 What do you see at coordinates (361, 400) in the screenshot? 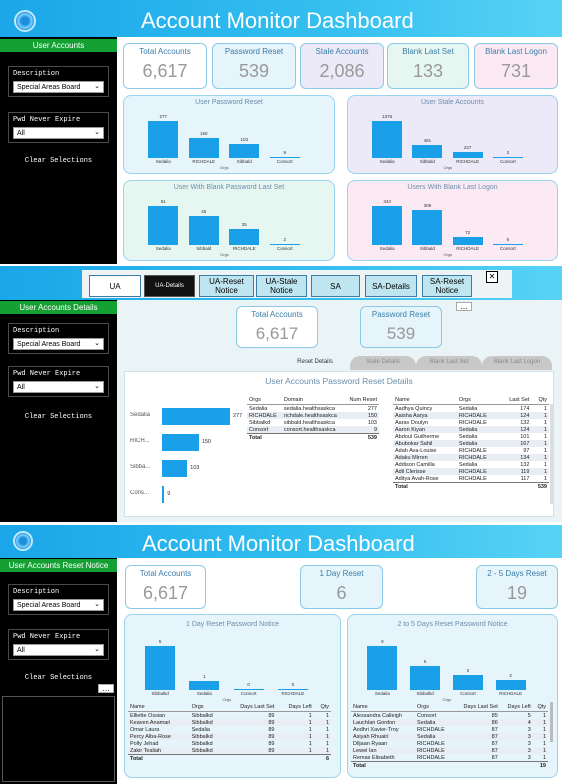
I see `column-header: Num Reset` at bounding box center [361, 400].